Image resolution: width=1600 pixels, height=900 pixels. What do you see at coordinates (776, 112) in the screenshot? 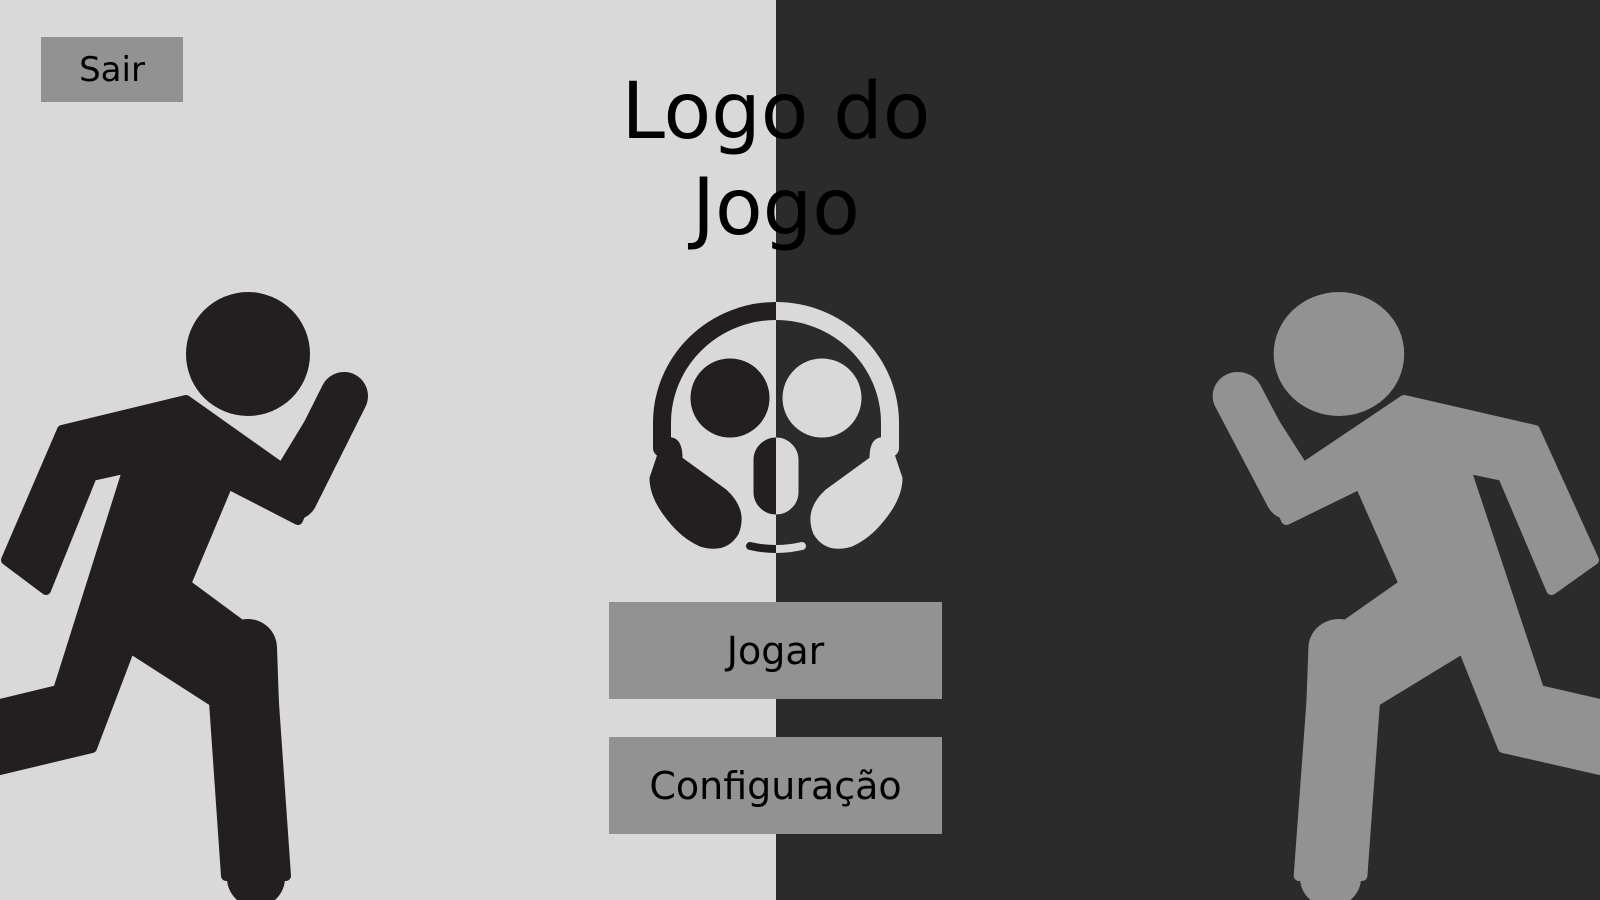
I see `logo-line-1: Logo do` at bounding box center [776, 112].